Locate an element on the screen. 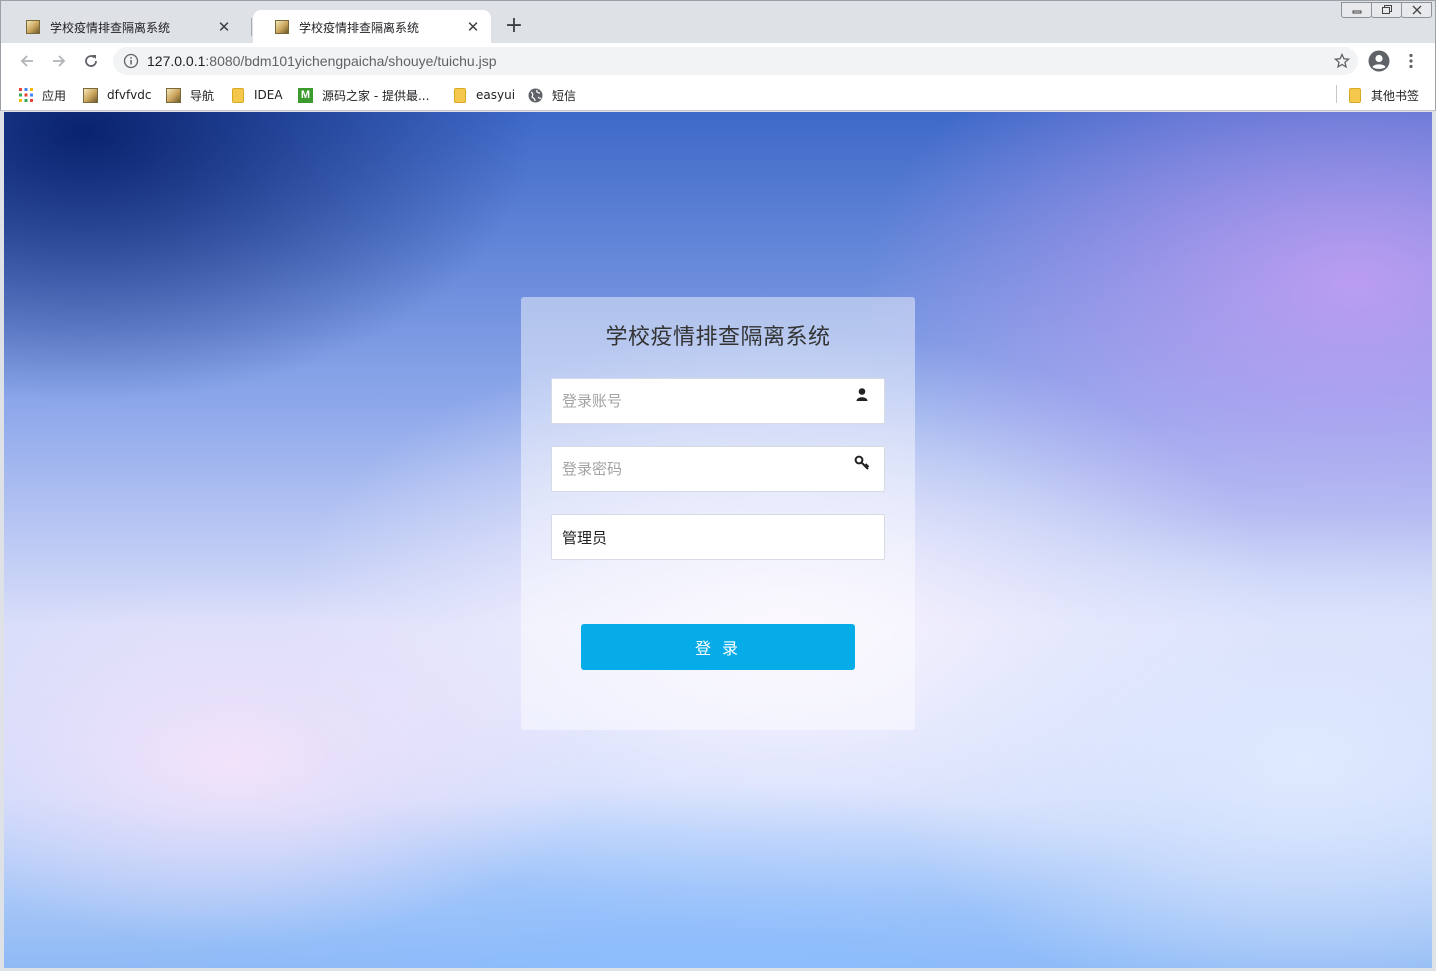 This screenshot has width=1436, height=971. site-info-icon is located at coordinates (131, 61).